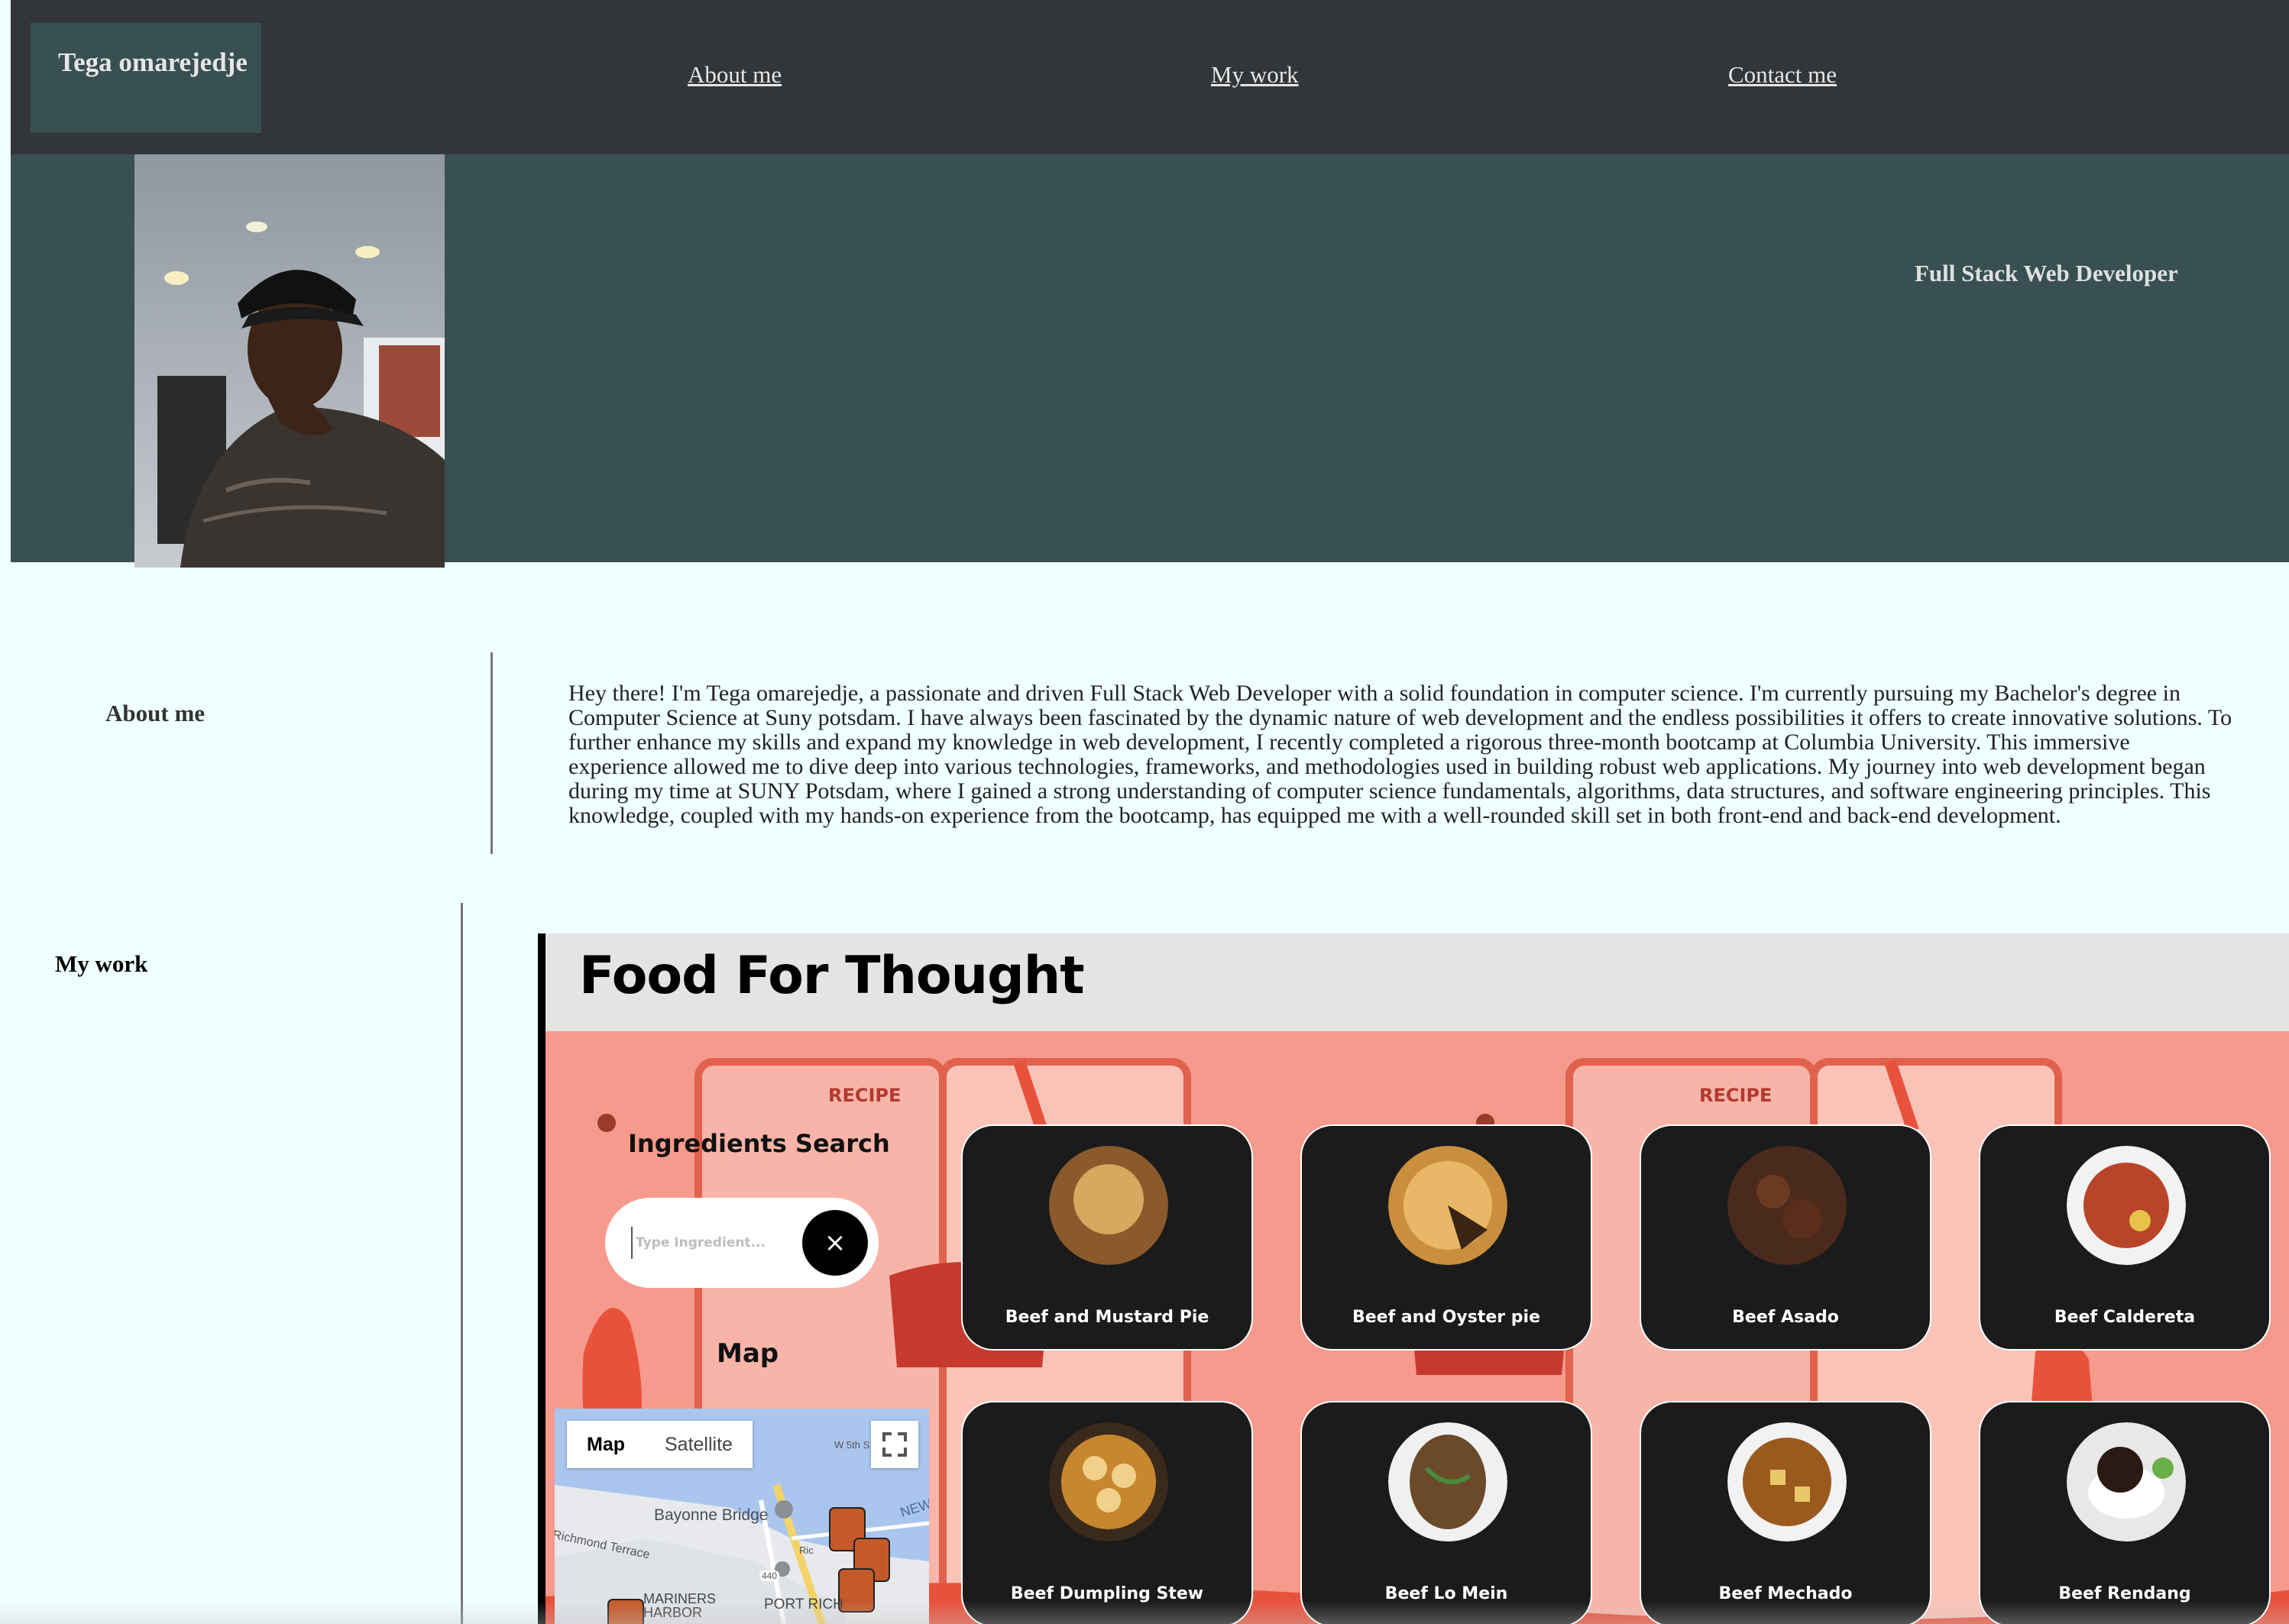 The width and height of the screenshot is (2289, 1624). Describe the element at coordinates (806, 1550) in the screenshot. I see `map-label-ric: Ric` at that location.